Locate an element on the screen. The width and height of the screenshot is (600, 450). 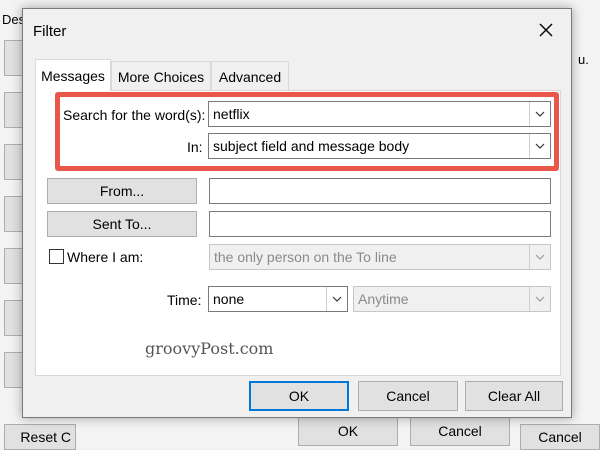
time-range-select: Anytime is located at coordinates (452, 299).